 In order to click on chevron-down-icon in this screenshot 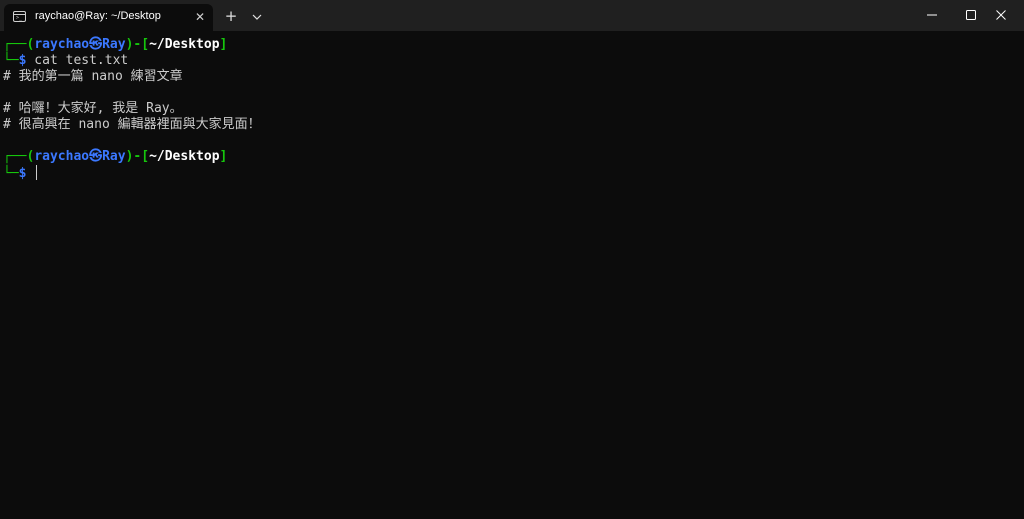, I will do `click(257, 17)`.